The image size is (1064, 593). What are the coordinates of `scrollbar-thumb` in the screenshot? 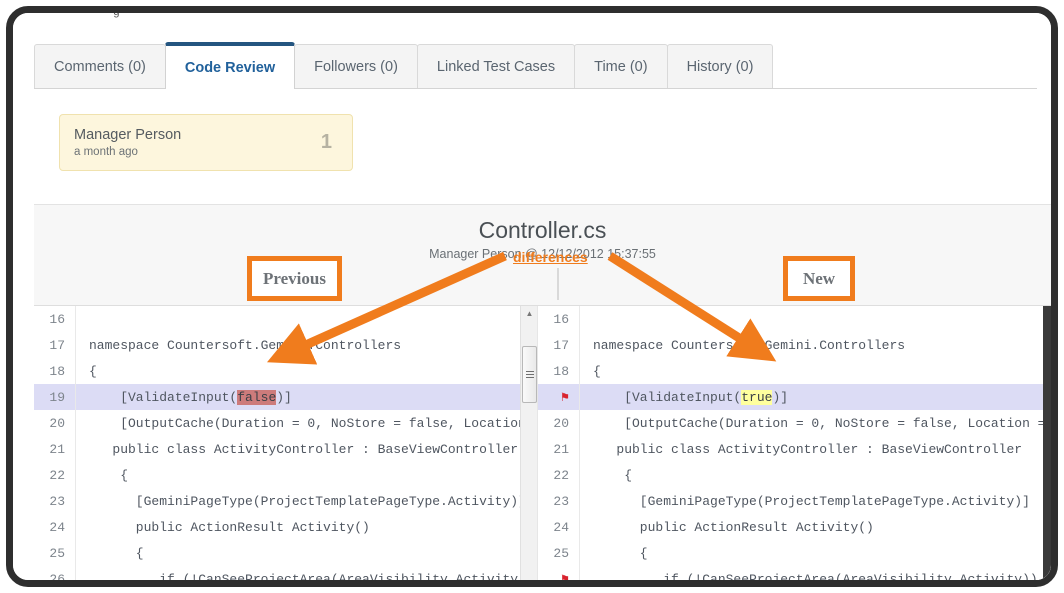 It's located at (529, 374).